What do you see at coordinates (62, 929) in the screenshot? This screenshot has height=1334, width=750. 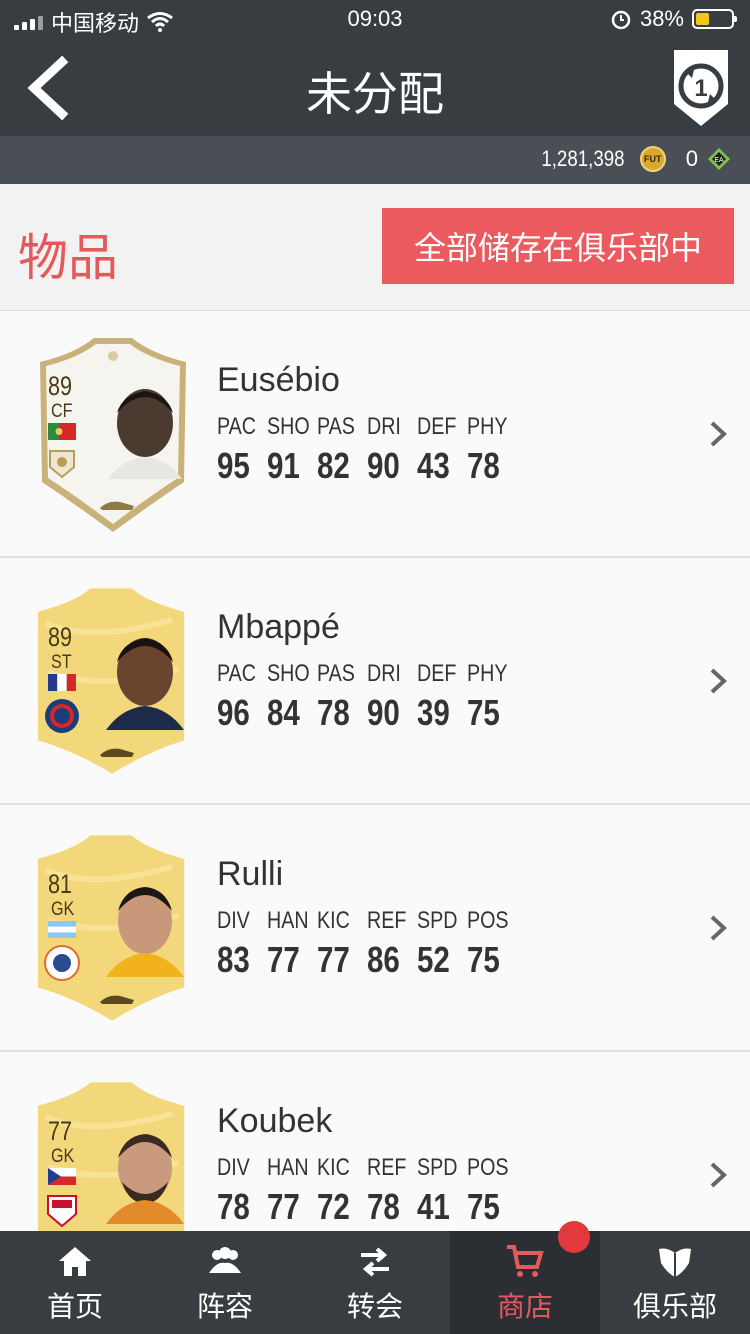 I see `argentina-flag-icon` at bounding box center [62, 929].